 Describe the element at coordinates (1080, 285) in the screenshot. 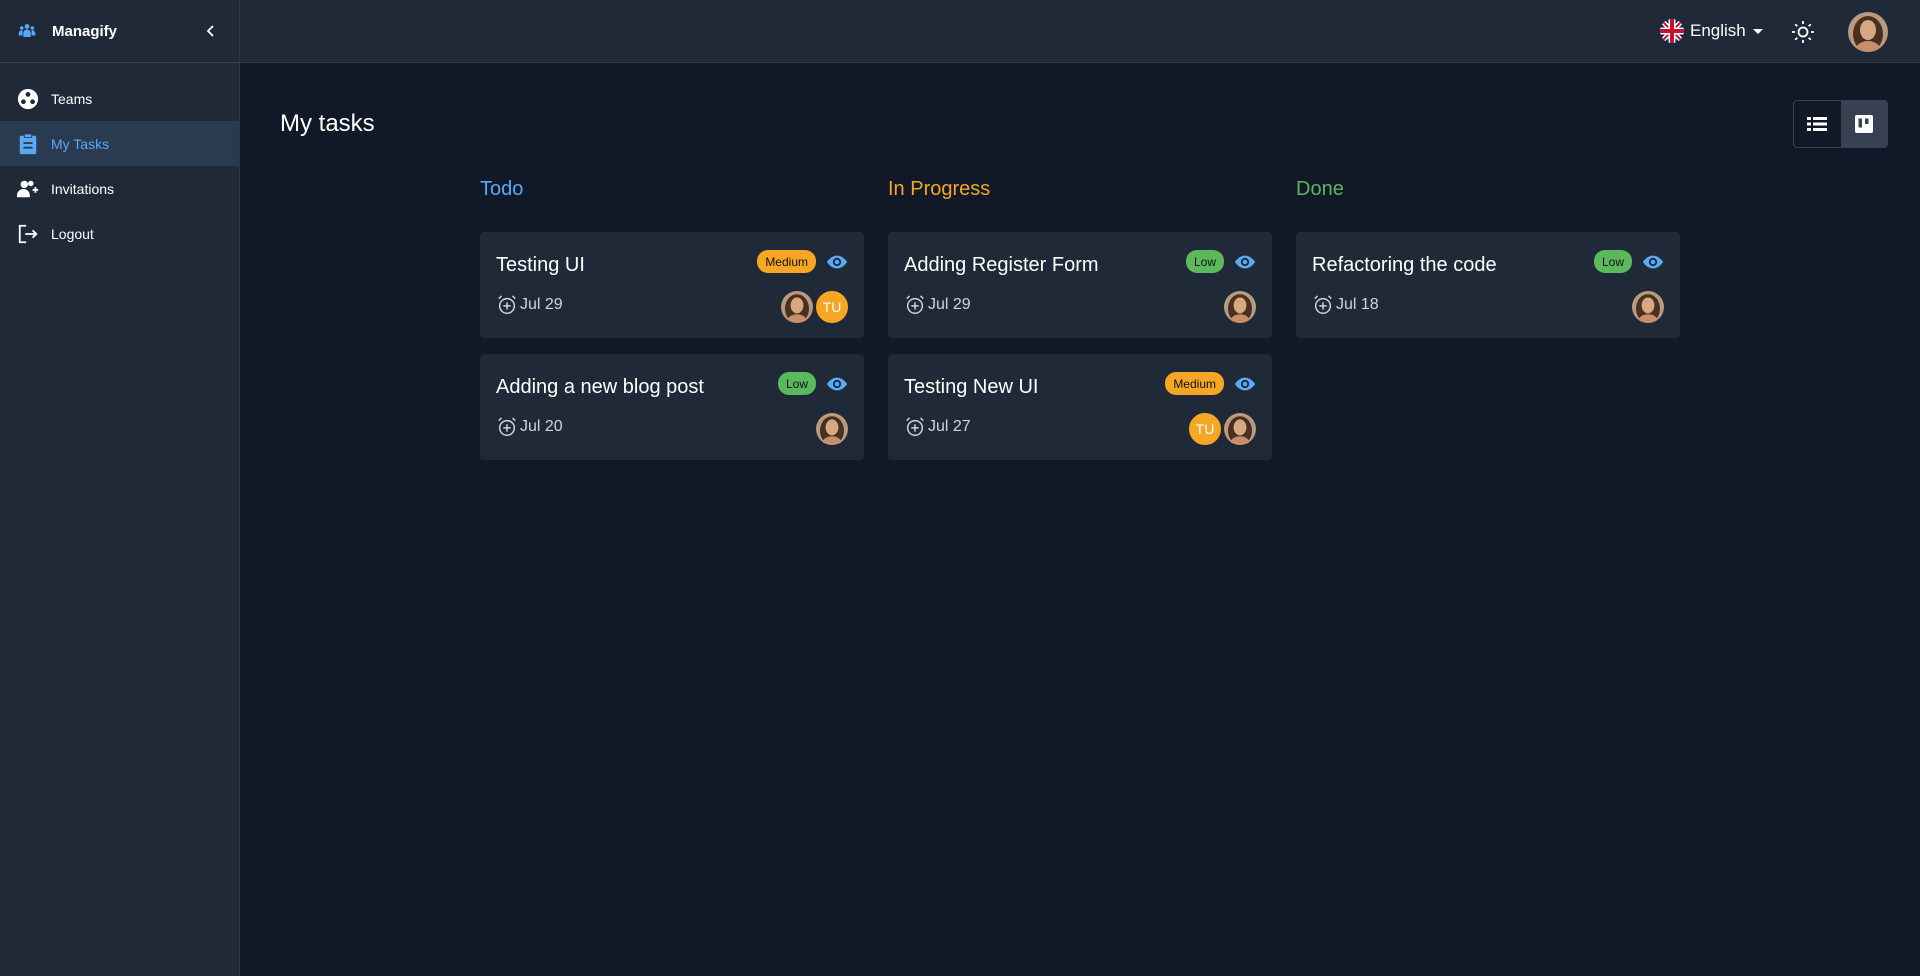

I see `task-card: Adding Register Form Low Jul 29` at that location.